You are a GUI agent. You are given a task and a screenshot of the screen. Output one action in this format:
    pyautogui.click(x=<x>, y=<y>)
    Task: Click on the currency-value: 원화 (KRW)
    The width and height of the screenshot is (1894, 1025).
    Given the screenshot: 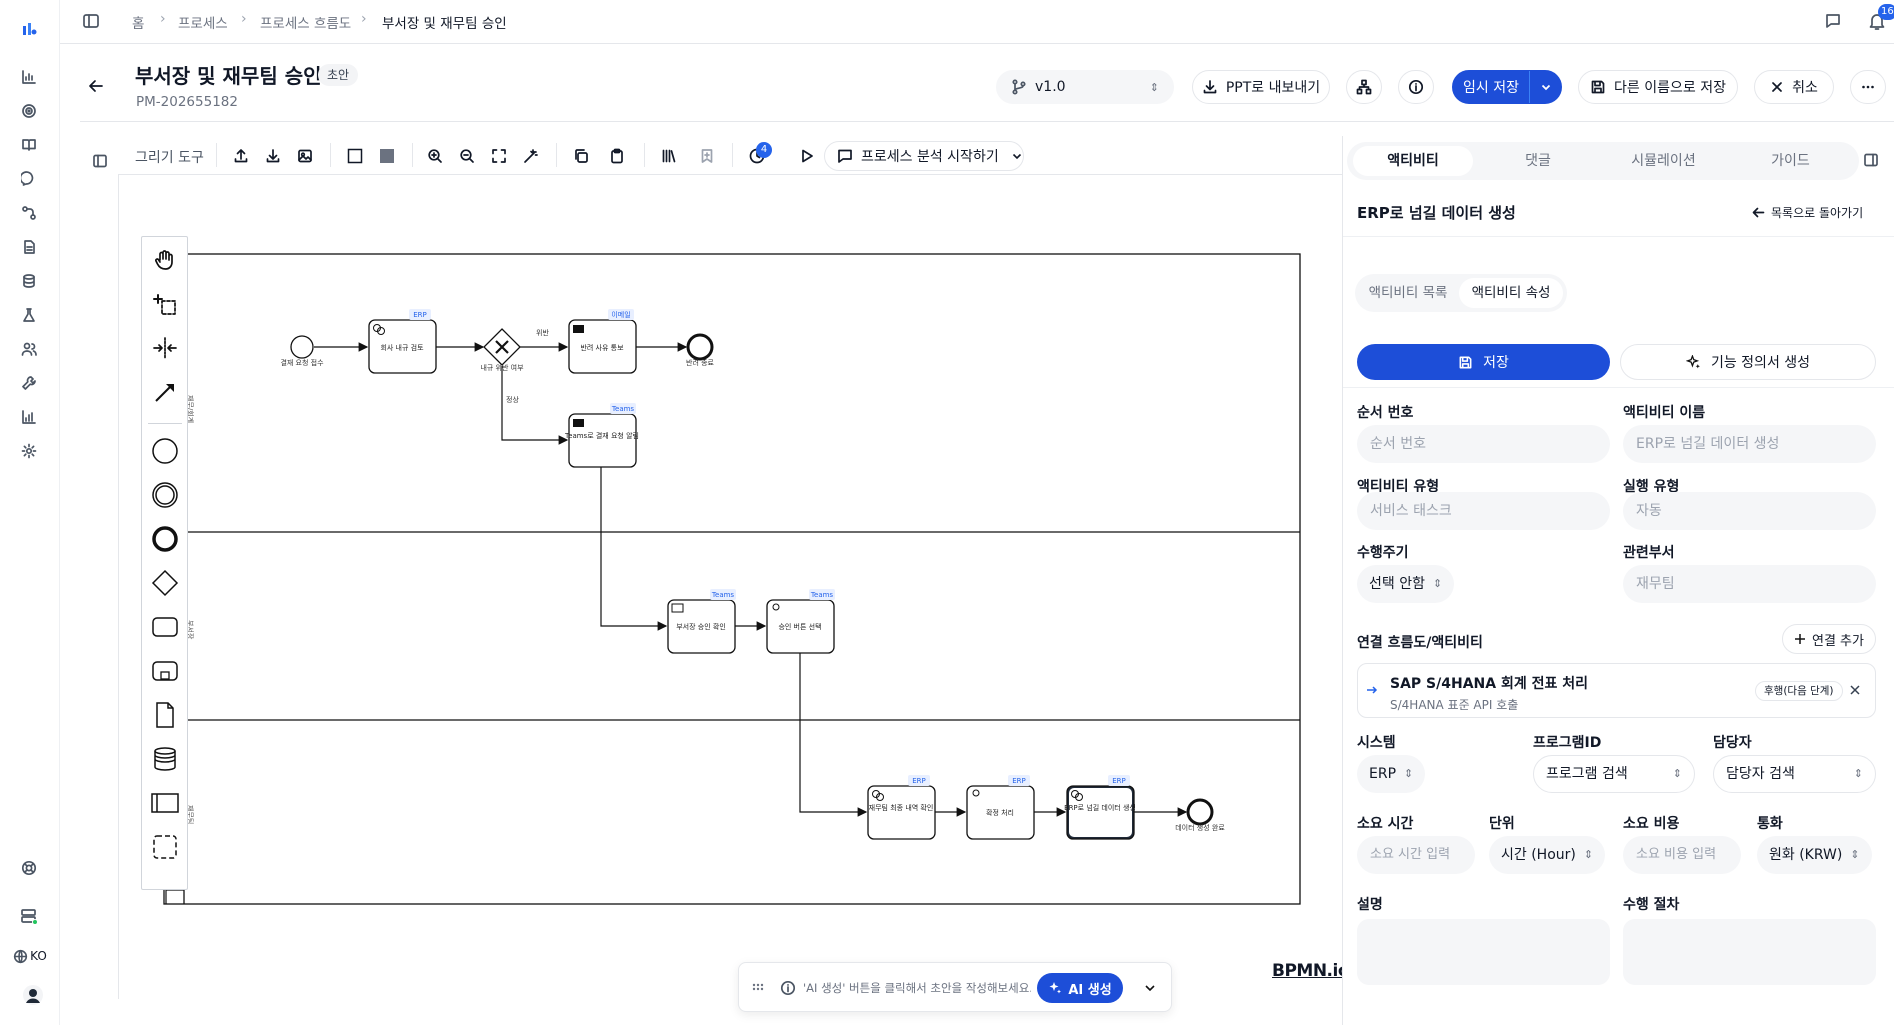 What is the action you would take?
    pyautogui.click(x=1806, y=855)
    